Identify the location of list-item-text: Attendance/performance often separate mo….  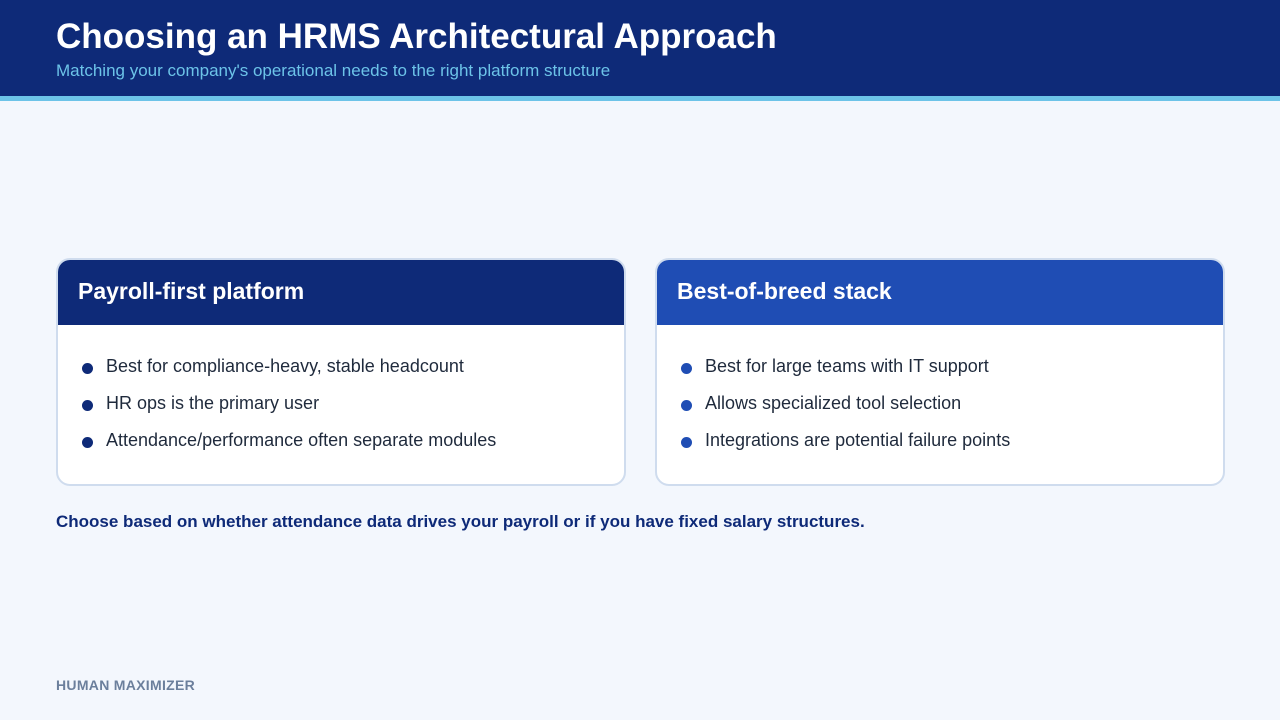
(301, 440).